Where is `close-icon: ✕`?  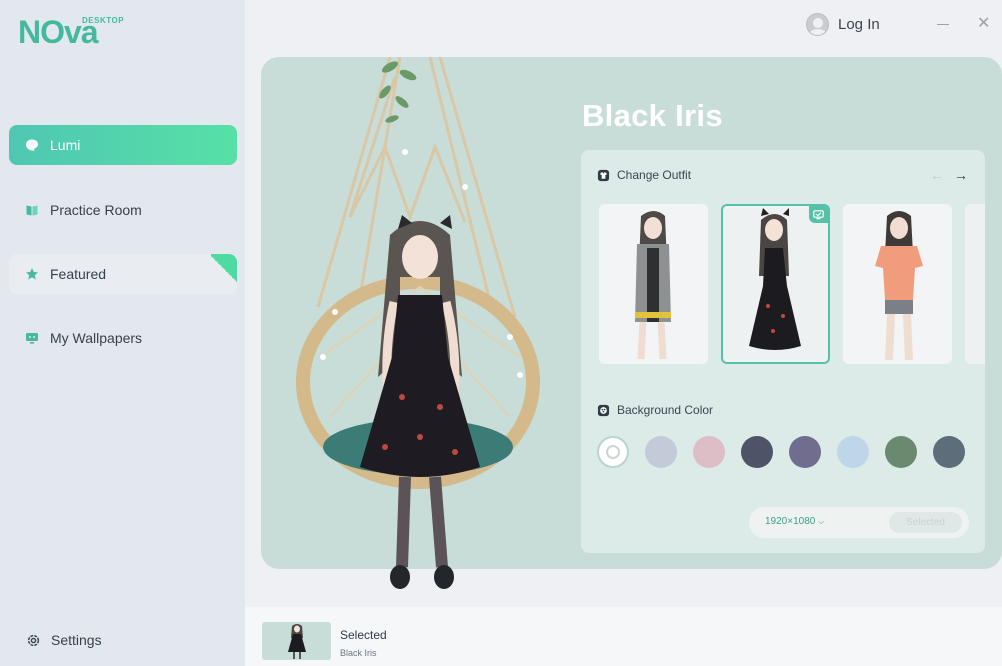
close-icon: ✕ is located at coordinates (983, 24).